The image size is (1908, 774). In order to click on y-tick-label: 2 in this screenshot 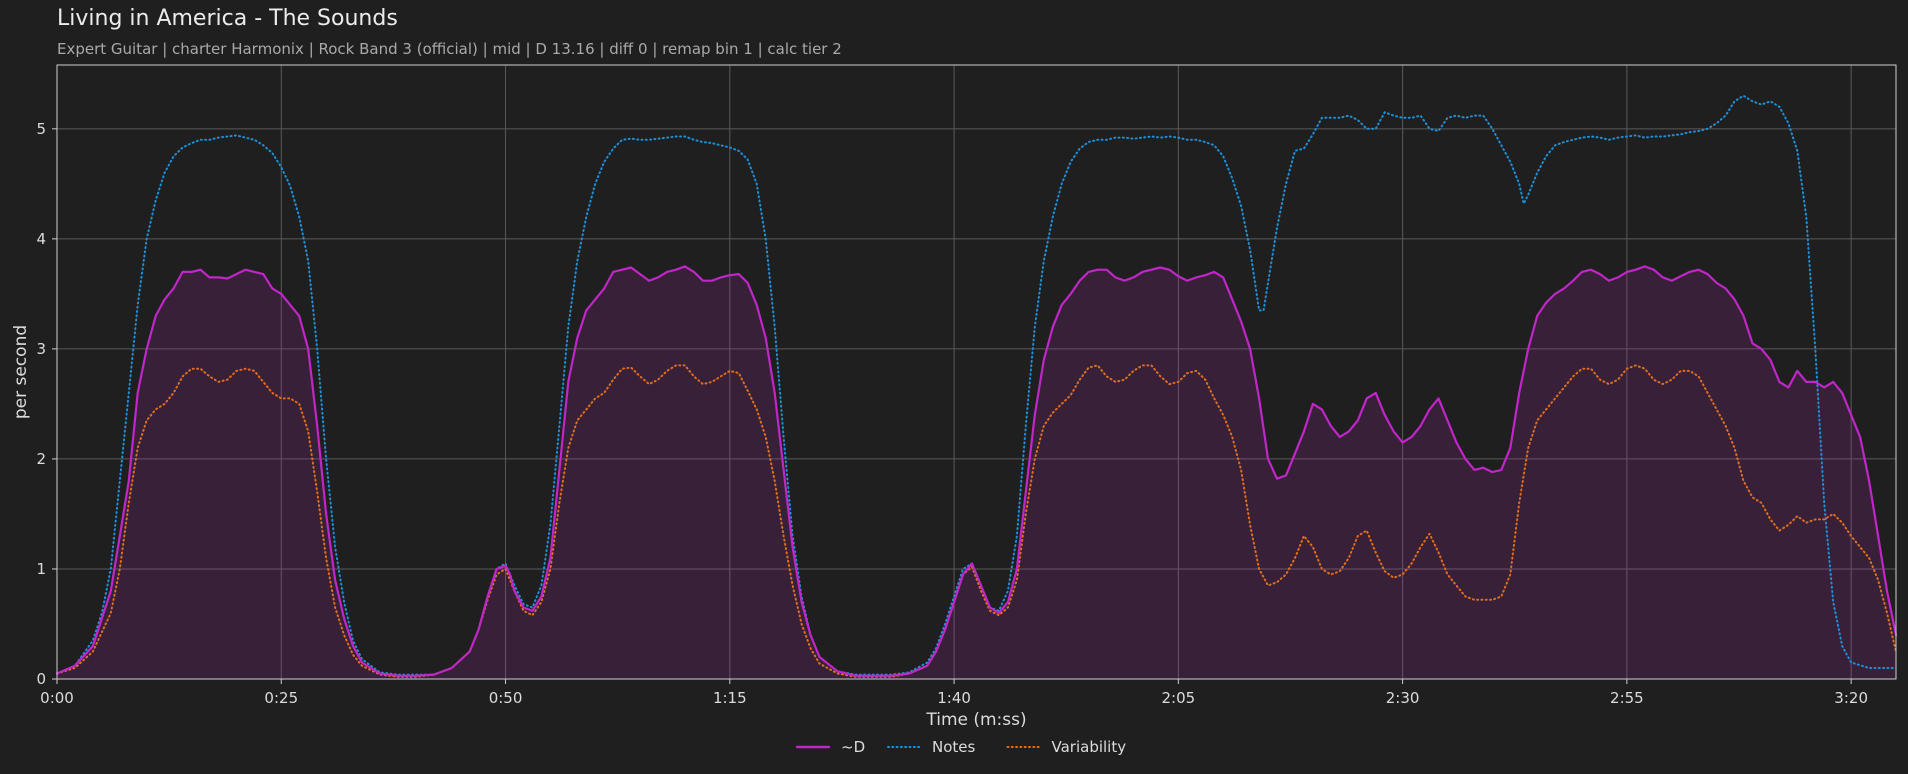, I will do `click(41, 459)`.